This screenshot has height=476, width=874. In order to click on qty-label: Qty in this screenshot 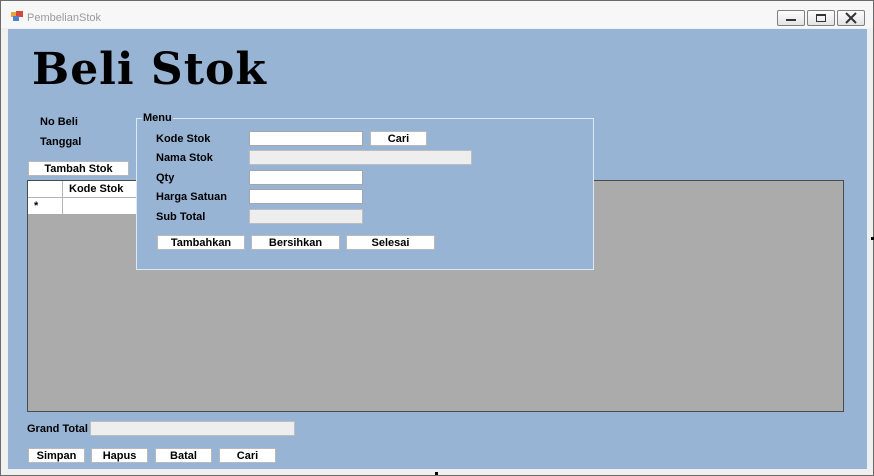, I will do `click(165, 178)`.